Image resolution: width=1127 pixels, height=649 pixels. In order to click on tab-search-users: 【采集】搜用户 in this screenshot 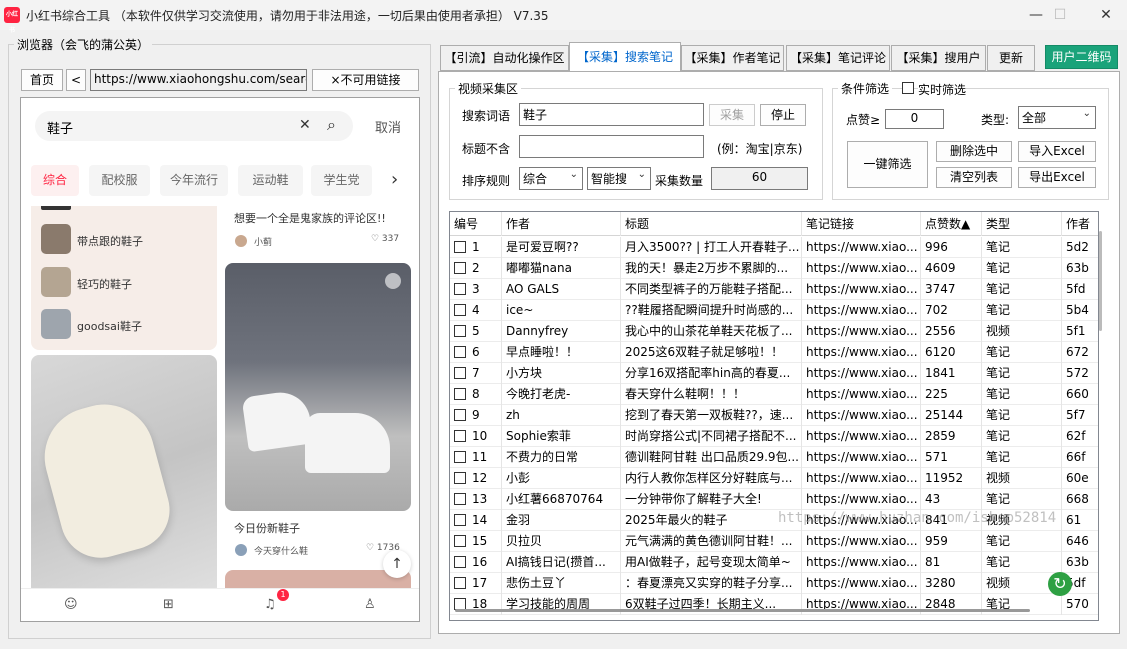, I will do `click(938, 58)`.